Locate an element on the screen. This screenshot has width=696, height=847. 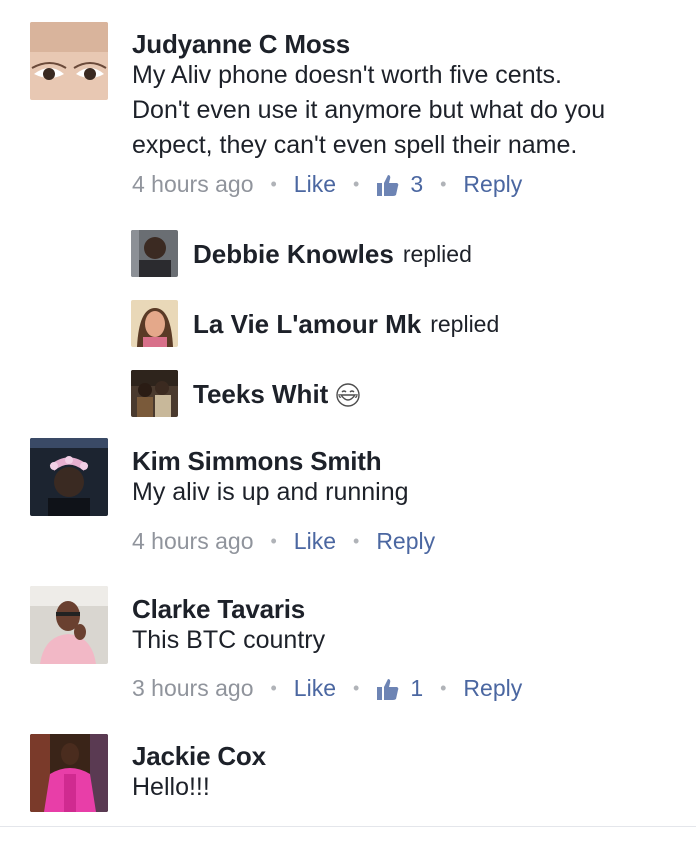
like-count: 3 is located at coordinates (399, 184).